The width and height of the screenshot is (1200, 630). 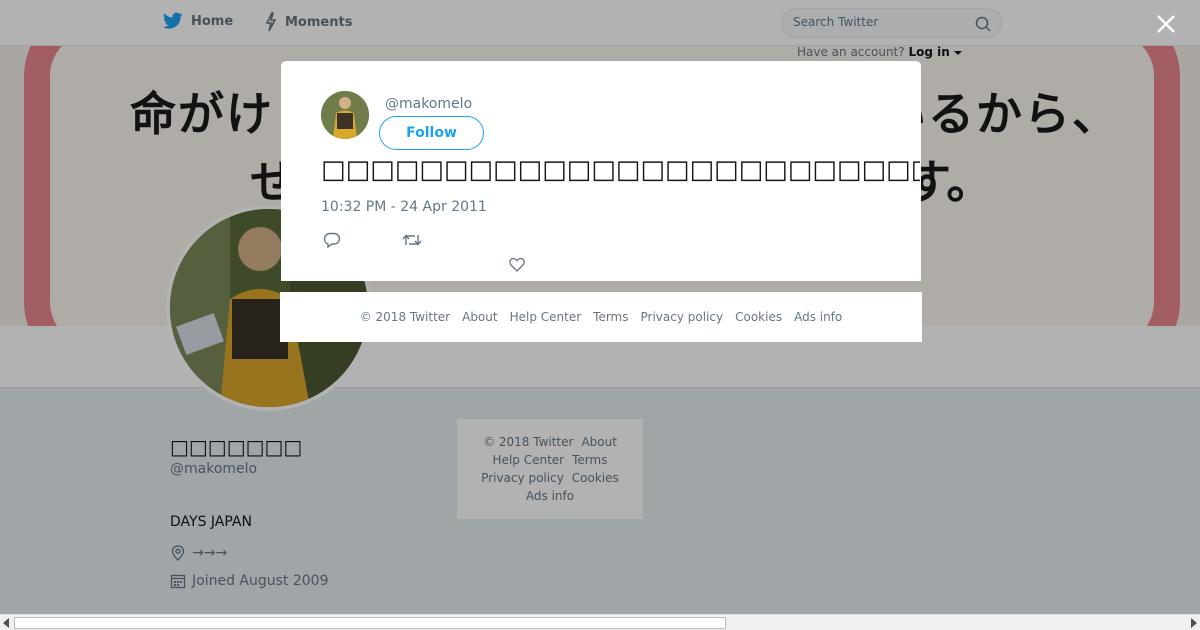 I want to click on retweet-icon, so click(x=412, y=240).